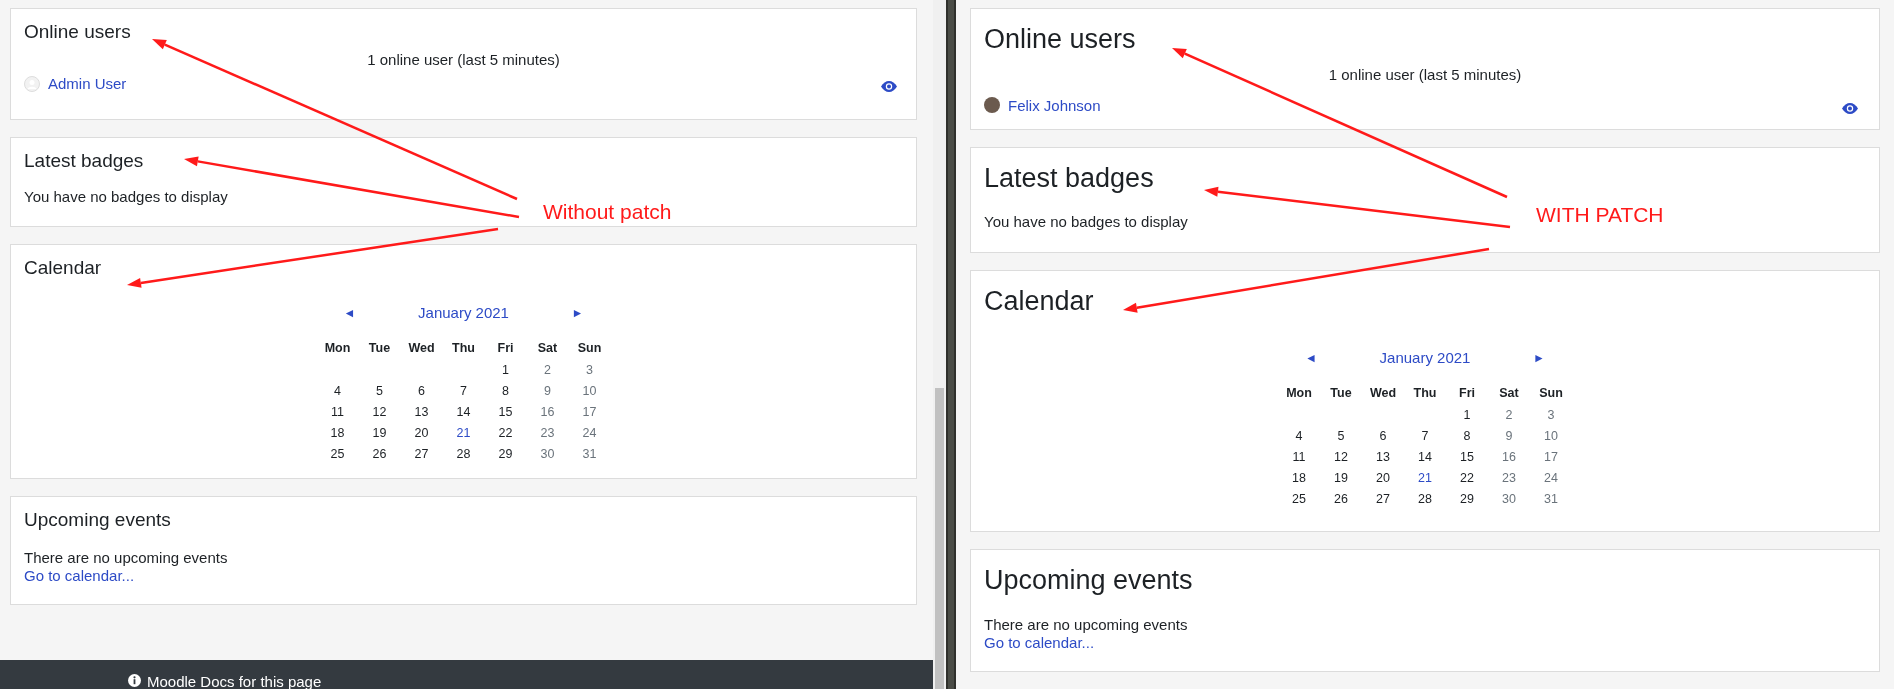 The height and width of the screenshot is (689, 1894). Describe the element at coordinates (1600, 215) in the screenshot. I see `annotation-label: WITH PATCH` at that location.